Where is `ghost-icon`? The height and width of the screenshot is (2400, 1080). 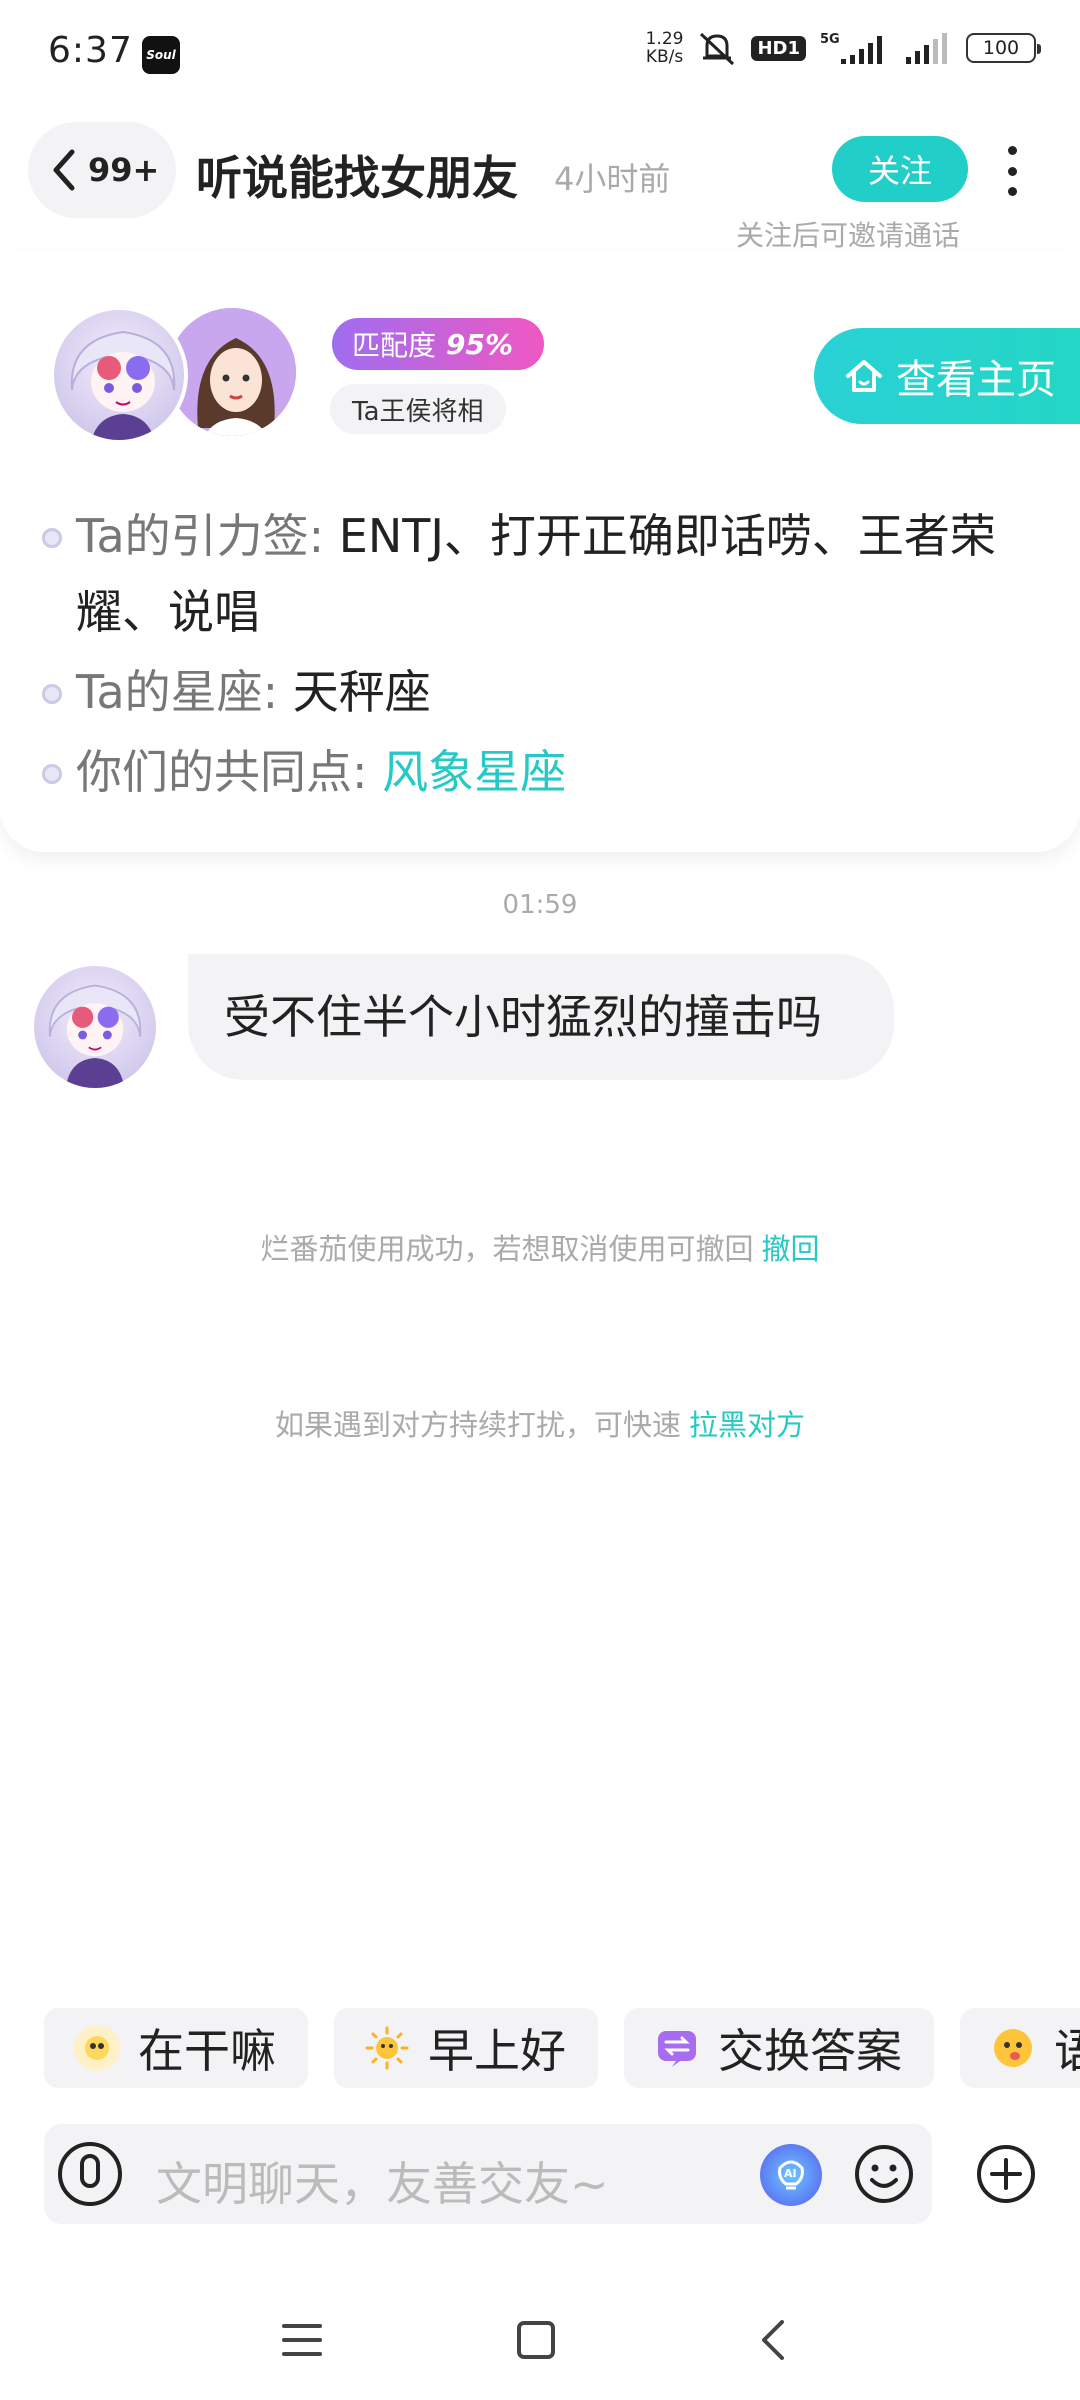 ghost-icon is located at coordinates (97, 2048).